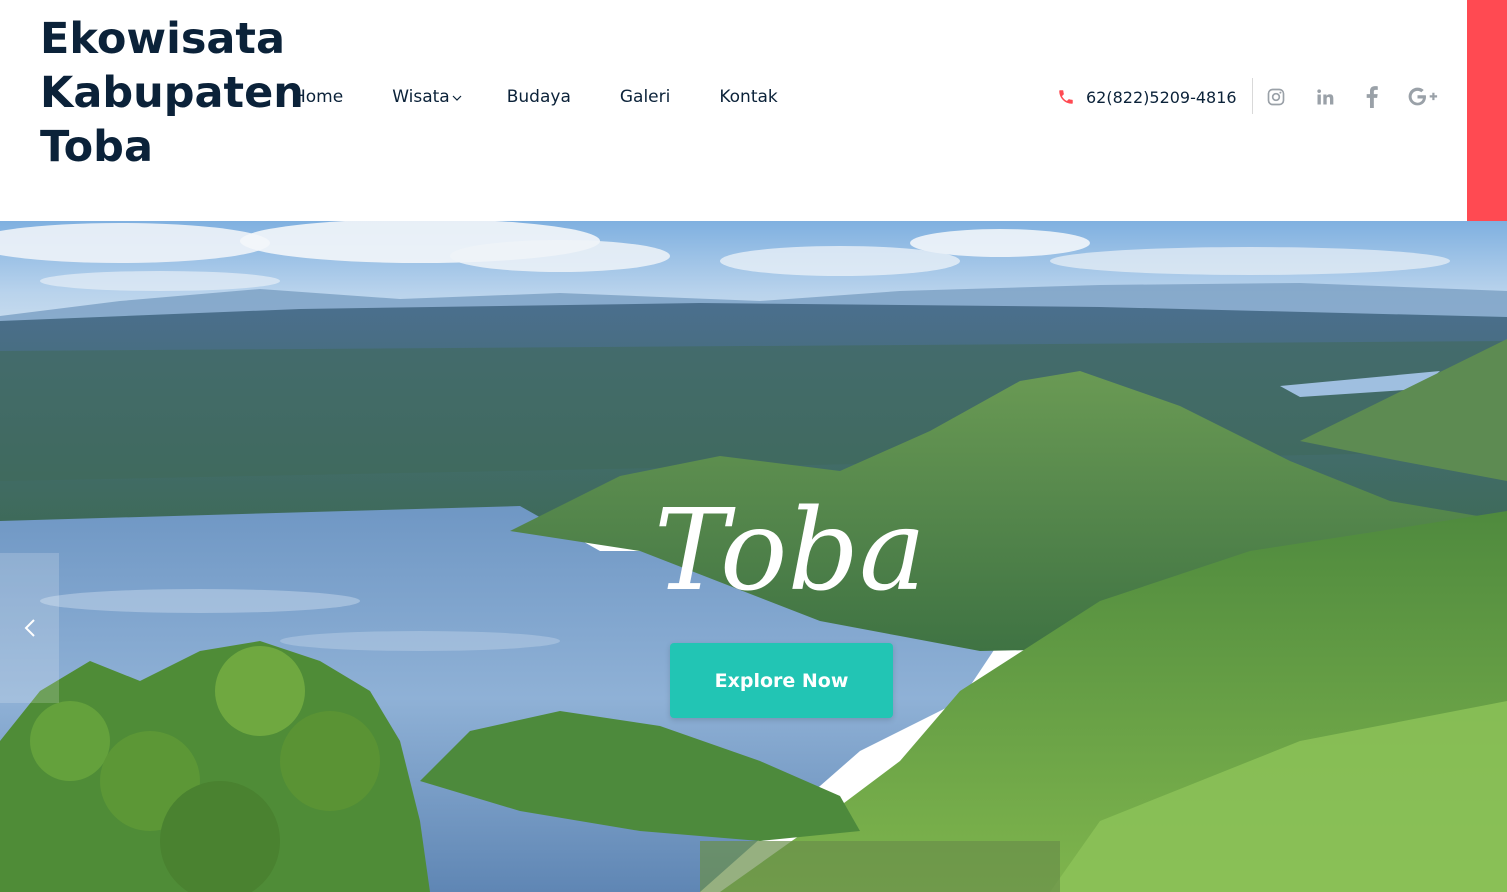 The height and width of the screenshot is (892, 1507). Describe the element at coordinates (318, 97) in the screenshot. I see `nav-item-home: Home` at that location.